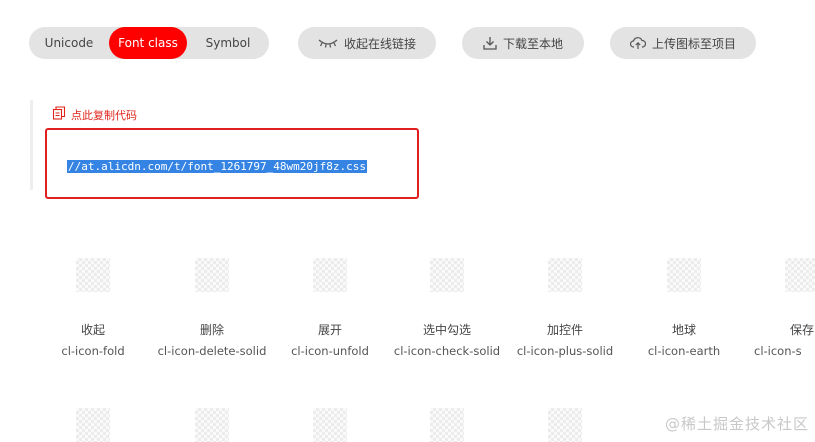 The height and width of the screenshot is (442, 815). What do you see at coordinates (637, 43) in the screenshot?
I see `cloud-upload-icon` at bounding box center [637, 43].